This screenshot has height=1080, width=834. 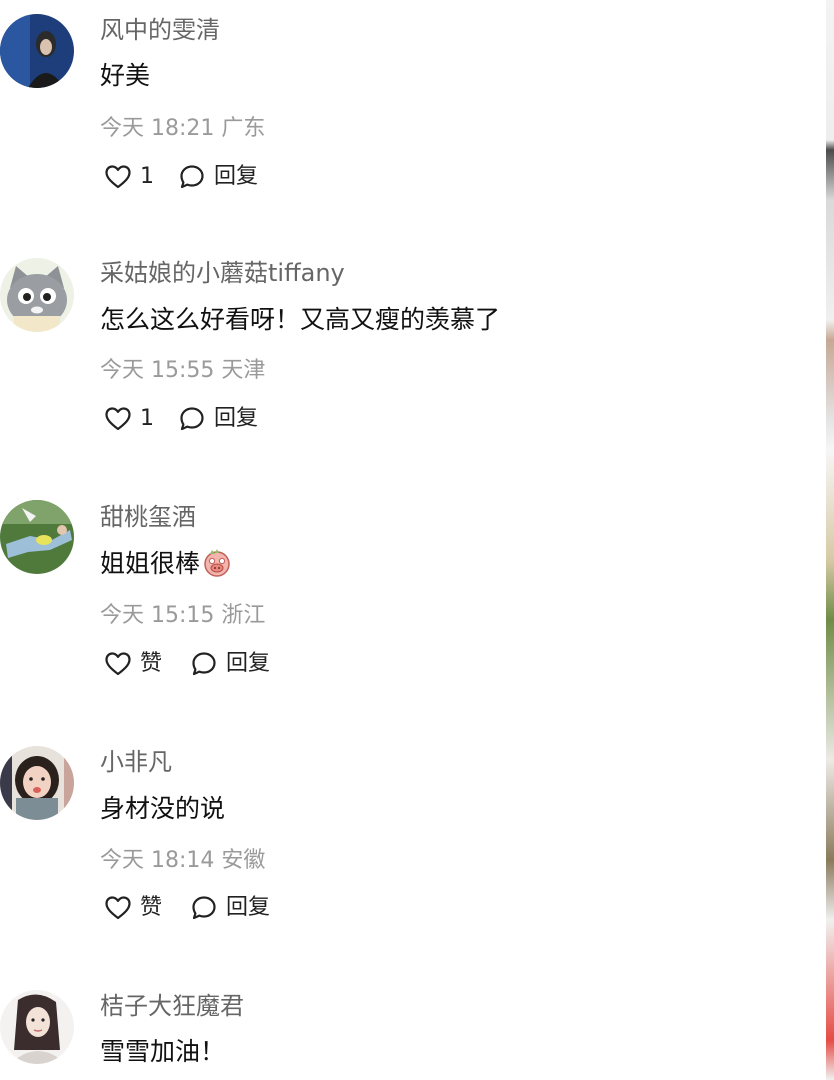 I want to click on avatar-girl-face-icon, so click(x=37, y=783).